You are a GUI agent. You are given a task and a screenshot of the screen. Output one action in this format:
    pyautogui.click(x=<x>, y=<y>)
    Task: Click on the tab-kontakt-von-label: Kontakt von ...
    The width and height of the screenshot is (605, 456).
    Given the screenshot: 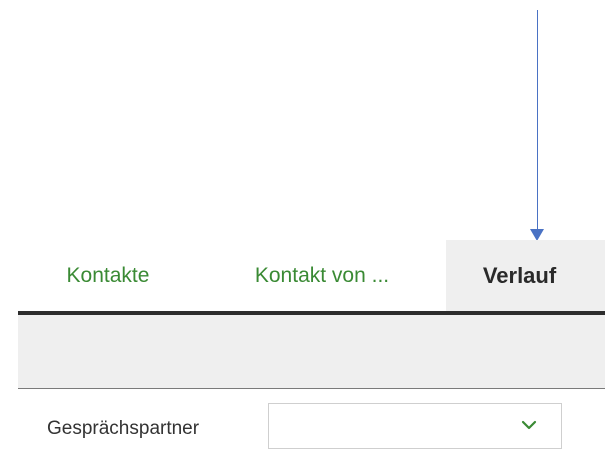 What is the action you would take?
    pyautogui.click(x=322, y=275)
    